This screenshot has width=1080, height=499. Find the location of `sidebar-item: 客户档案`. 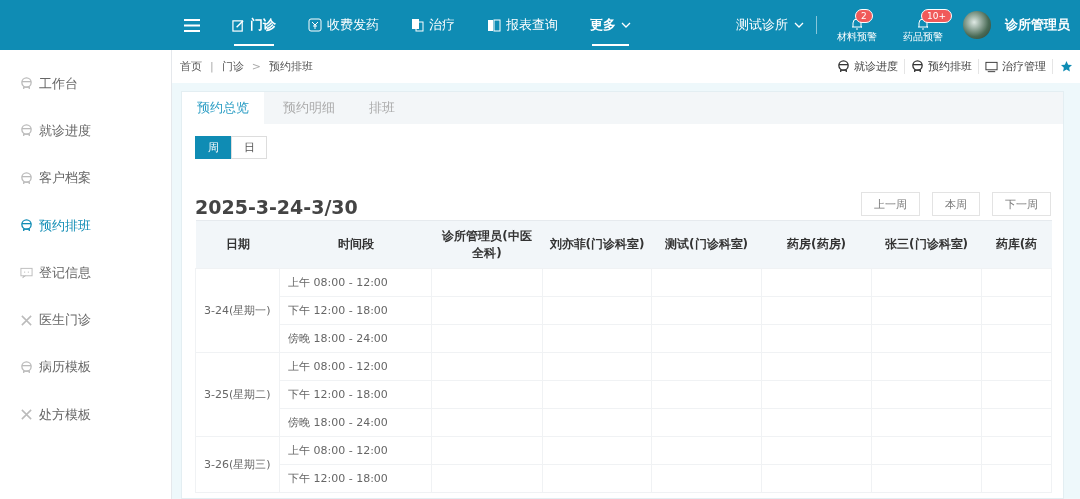

sidebar-item: 客户档案 is located at coordinates (85, 178).